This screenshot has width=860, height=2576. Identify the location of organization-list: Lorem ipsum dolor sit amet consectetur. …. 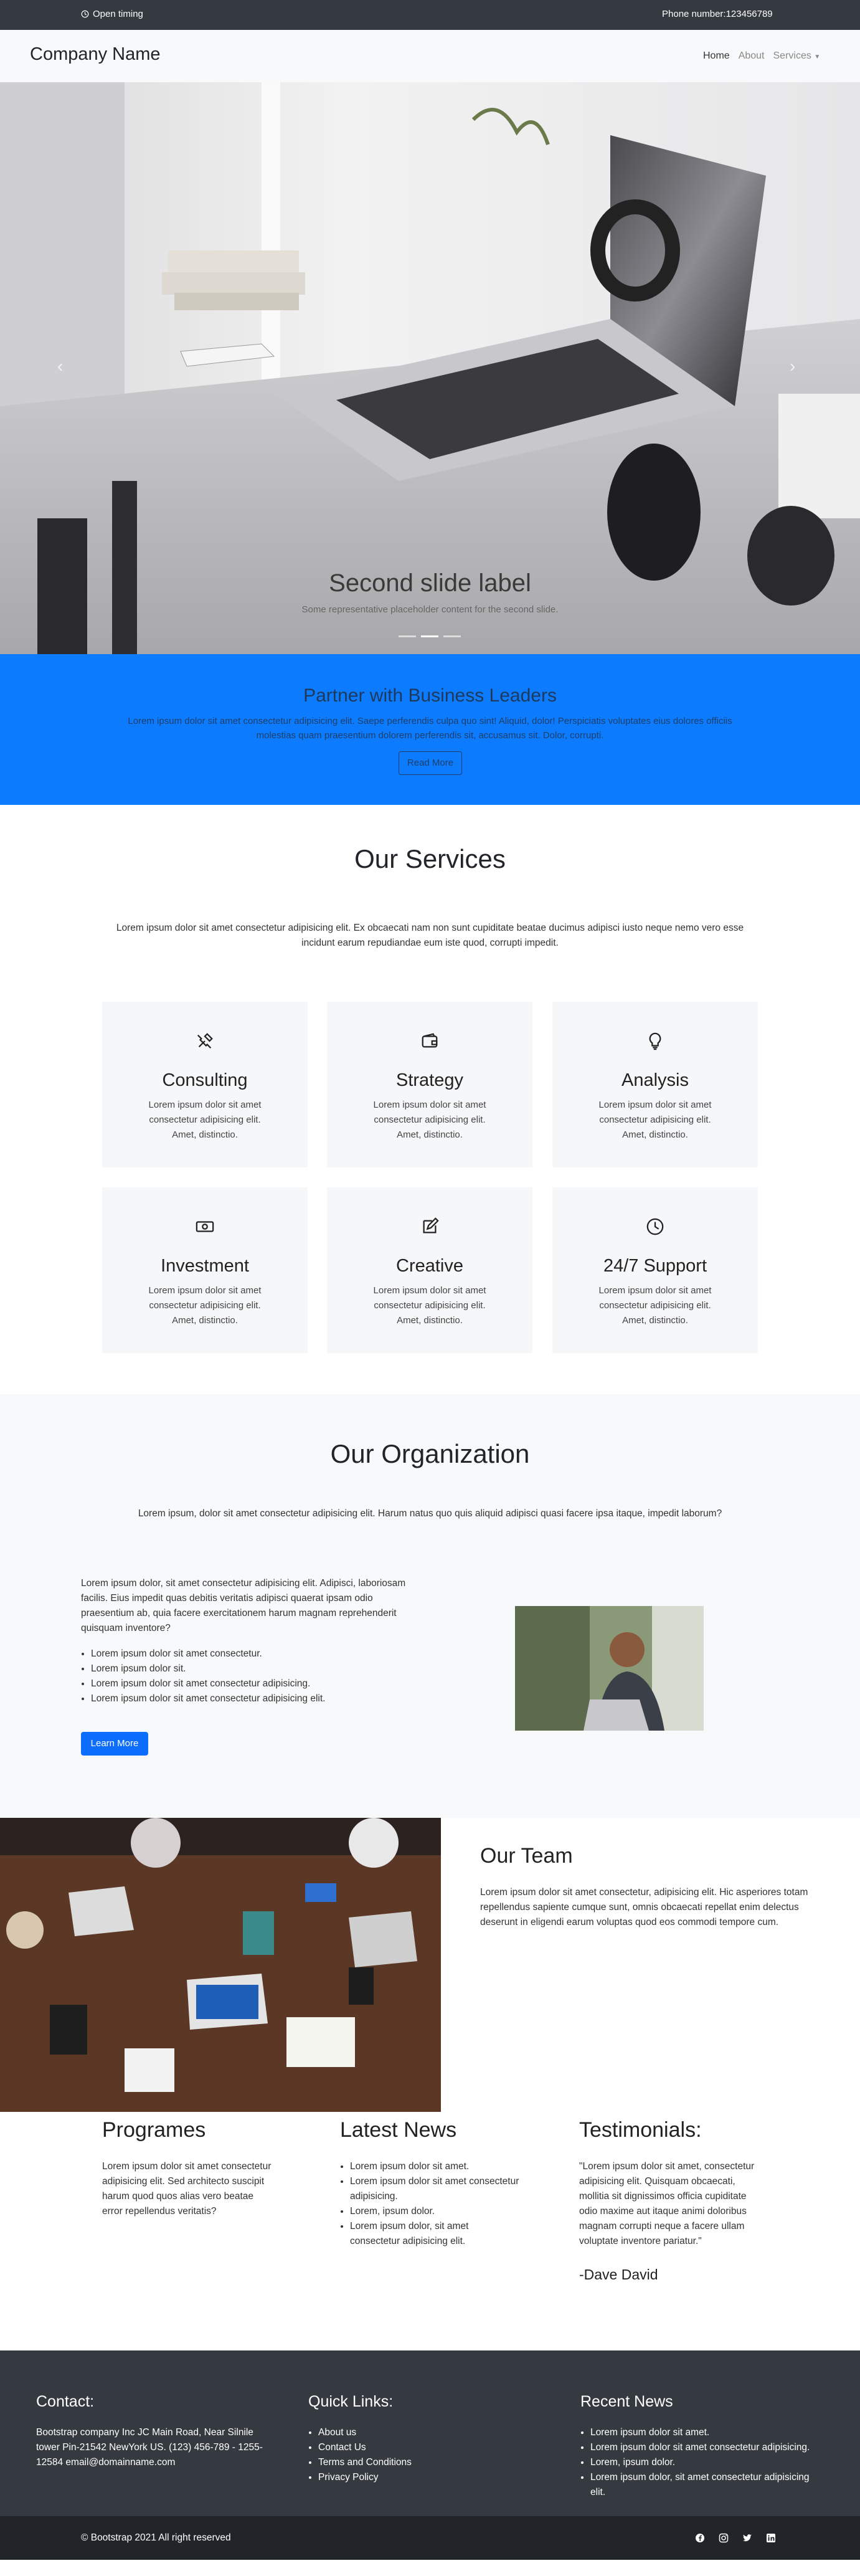
(259, 1676).